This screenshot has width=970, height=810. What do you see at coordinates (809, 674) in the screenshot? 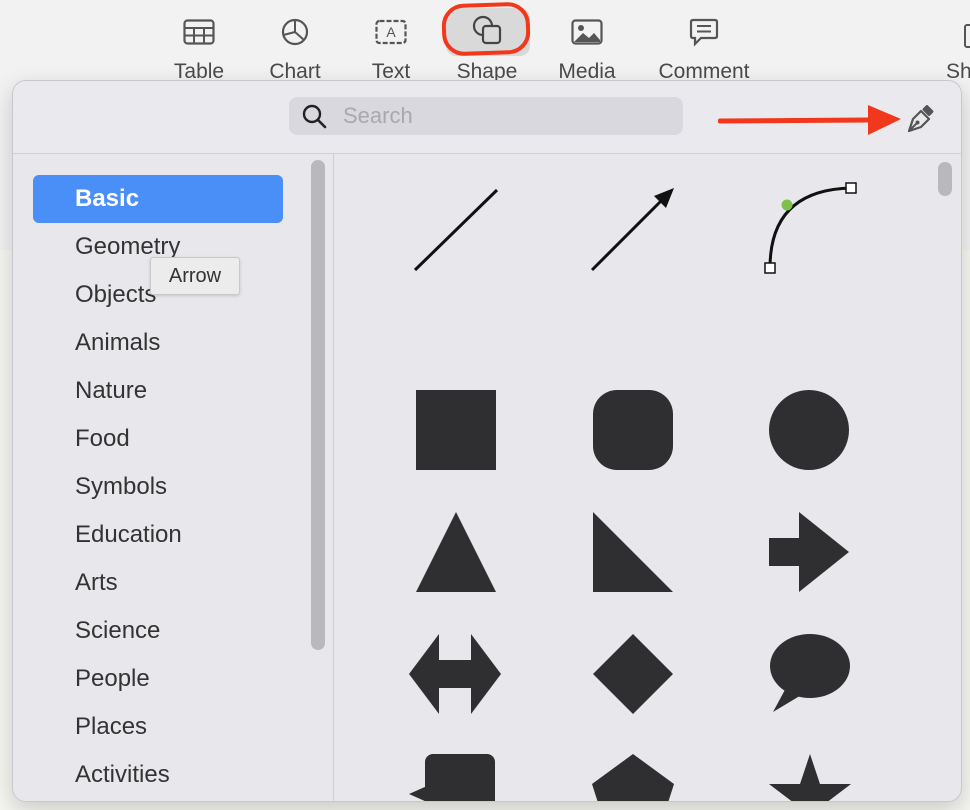
I see `shape-speech-bubble` at bounding box center [809, 674].